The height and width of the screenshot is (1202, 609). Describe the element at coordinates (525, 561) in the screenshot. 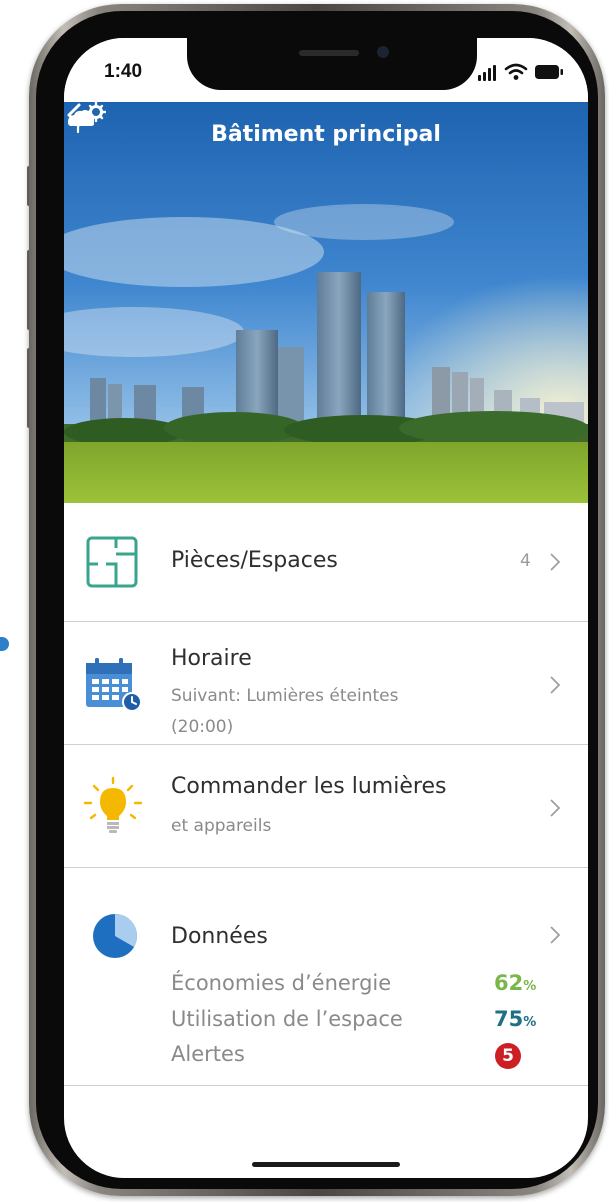

I see `spaces-count: 4` at that location.